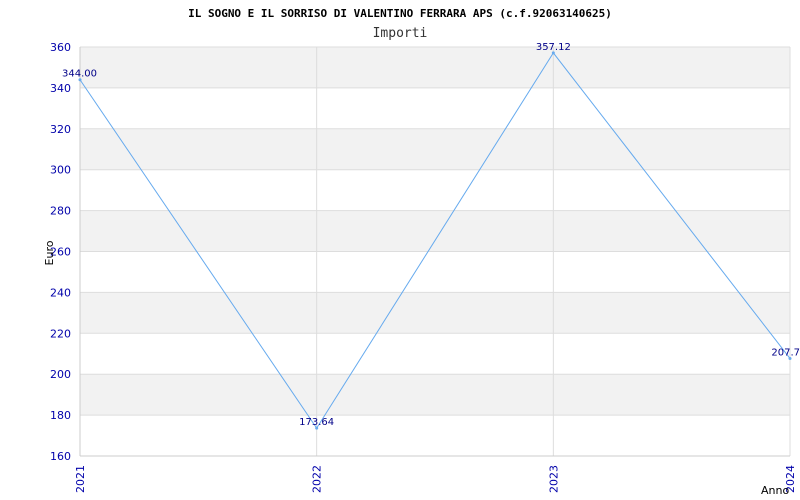  I want to click on y-tick-label: 160, so click(60, 456).